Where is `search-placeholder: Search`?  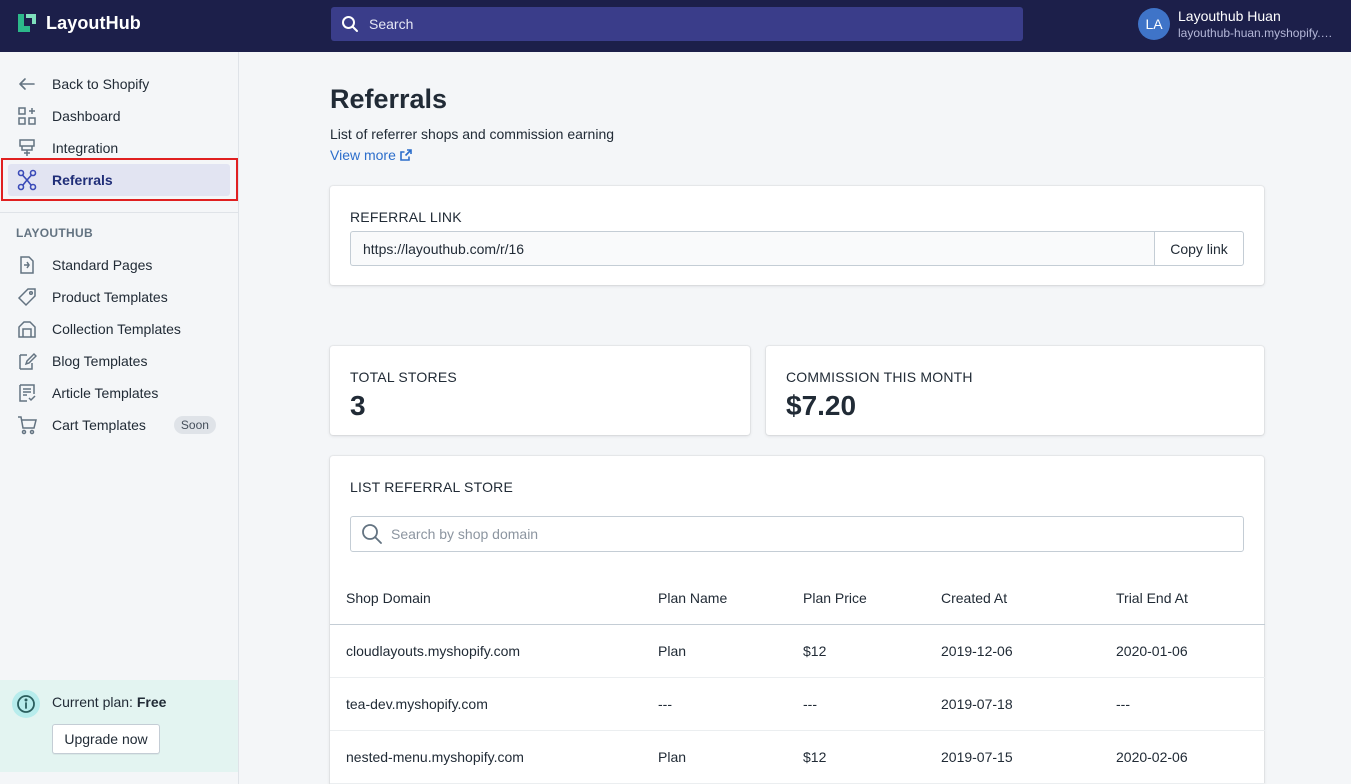 search-placeholder: Search is located at coordinates (391, 24).